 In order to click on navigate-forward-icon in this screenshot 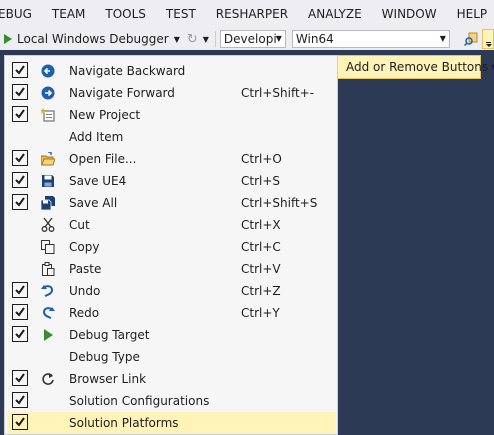, I will do `click(48, 93)`.